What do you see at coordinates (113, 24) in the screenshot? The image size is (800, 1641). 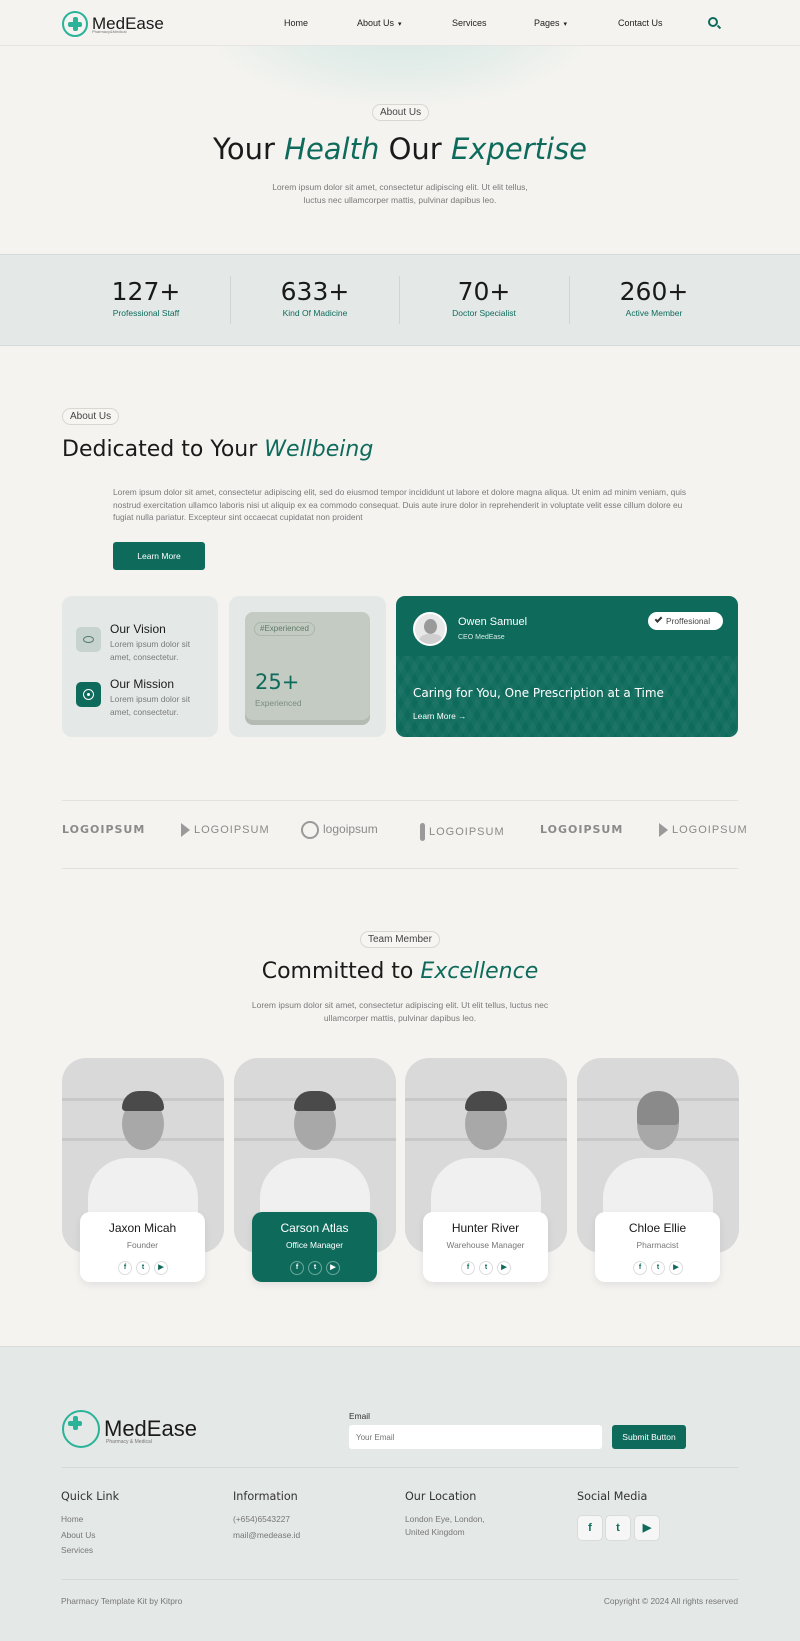 I see `logo: MedEase Pharmacy&Medical` at bounding box center [113, 24].